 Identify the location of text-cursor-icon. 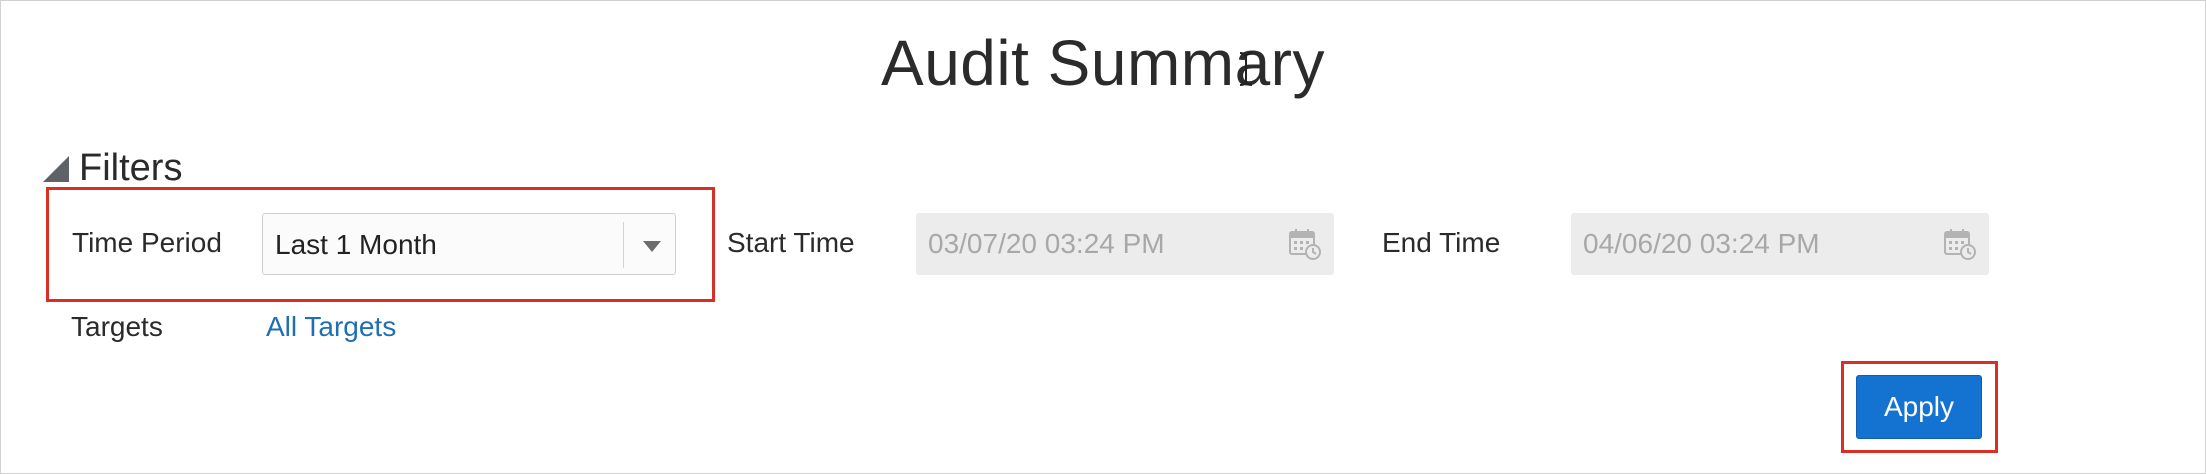
(1246, 69).